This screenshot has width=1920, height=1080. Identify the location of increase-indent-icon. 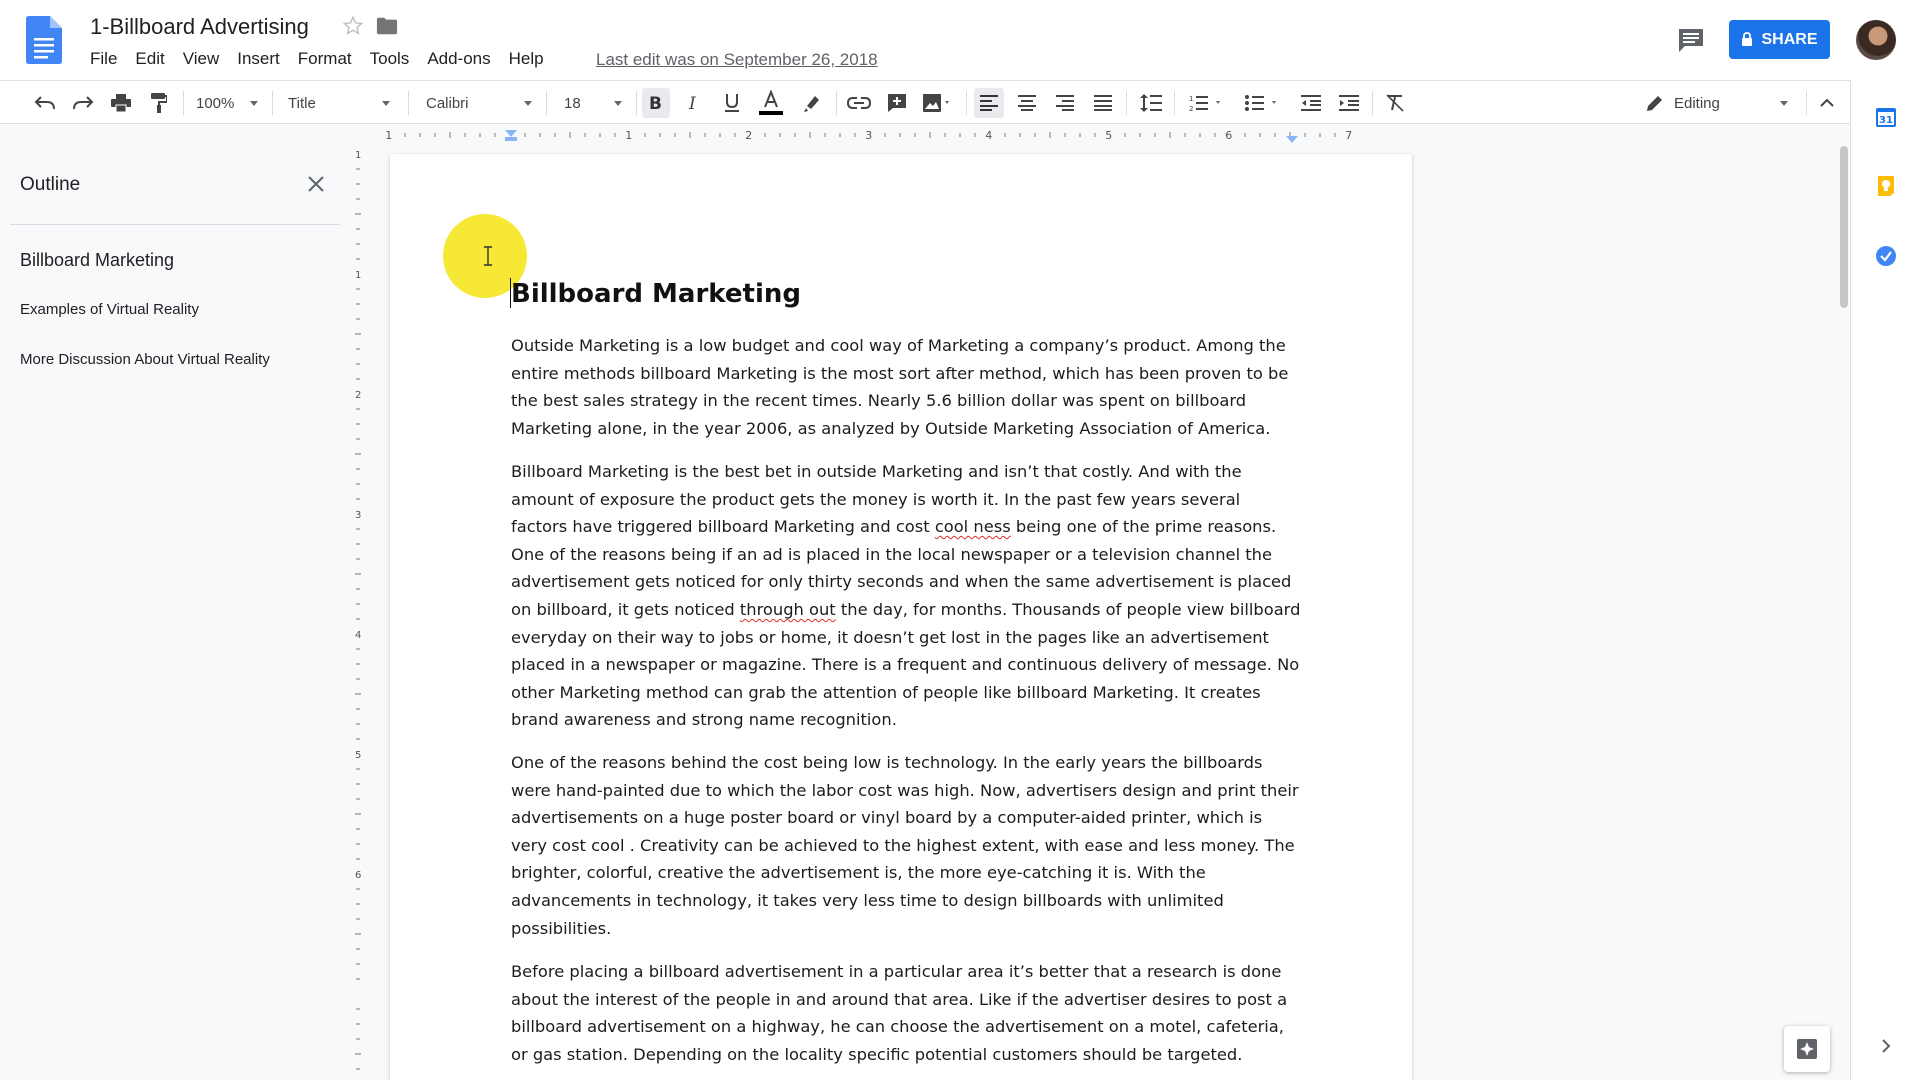
(1349, 103).